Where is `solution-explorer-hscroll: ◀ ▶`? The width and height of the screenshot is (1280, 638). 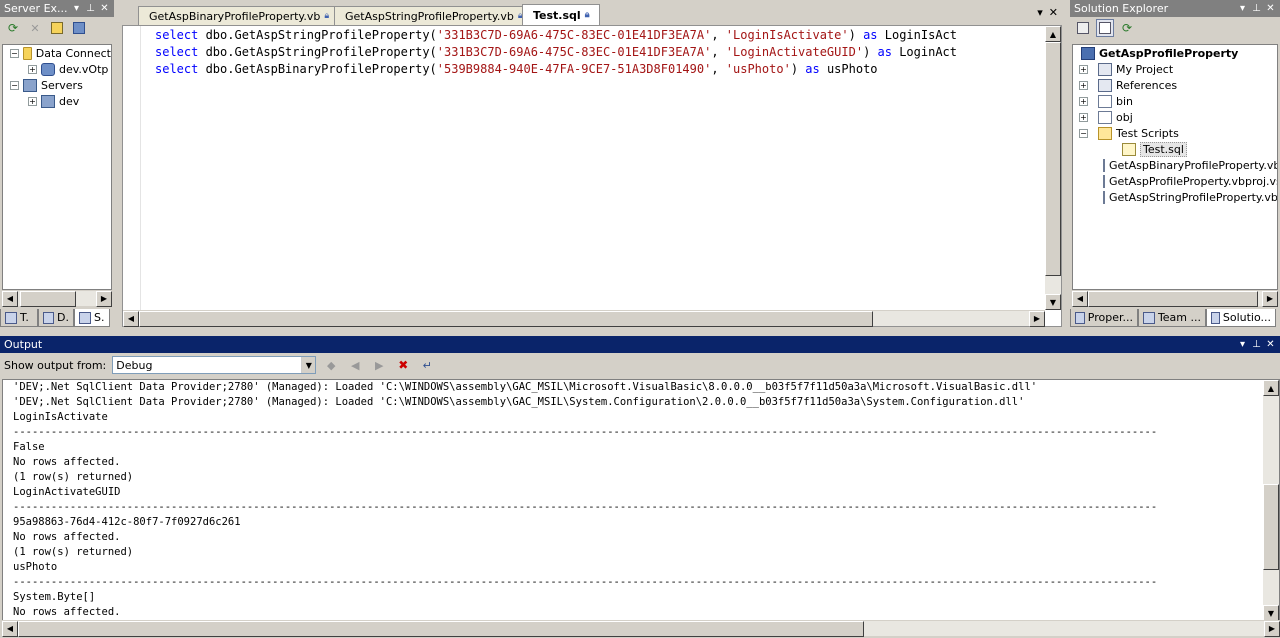 solution-explorer-hscroll: ◀ ▶ is located at coordinates (1175, 298).